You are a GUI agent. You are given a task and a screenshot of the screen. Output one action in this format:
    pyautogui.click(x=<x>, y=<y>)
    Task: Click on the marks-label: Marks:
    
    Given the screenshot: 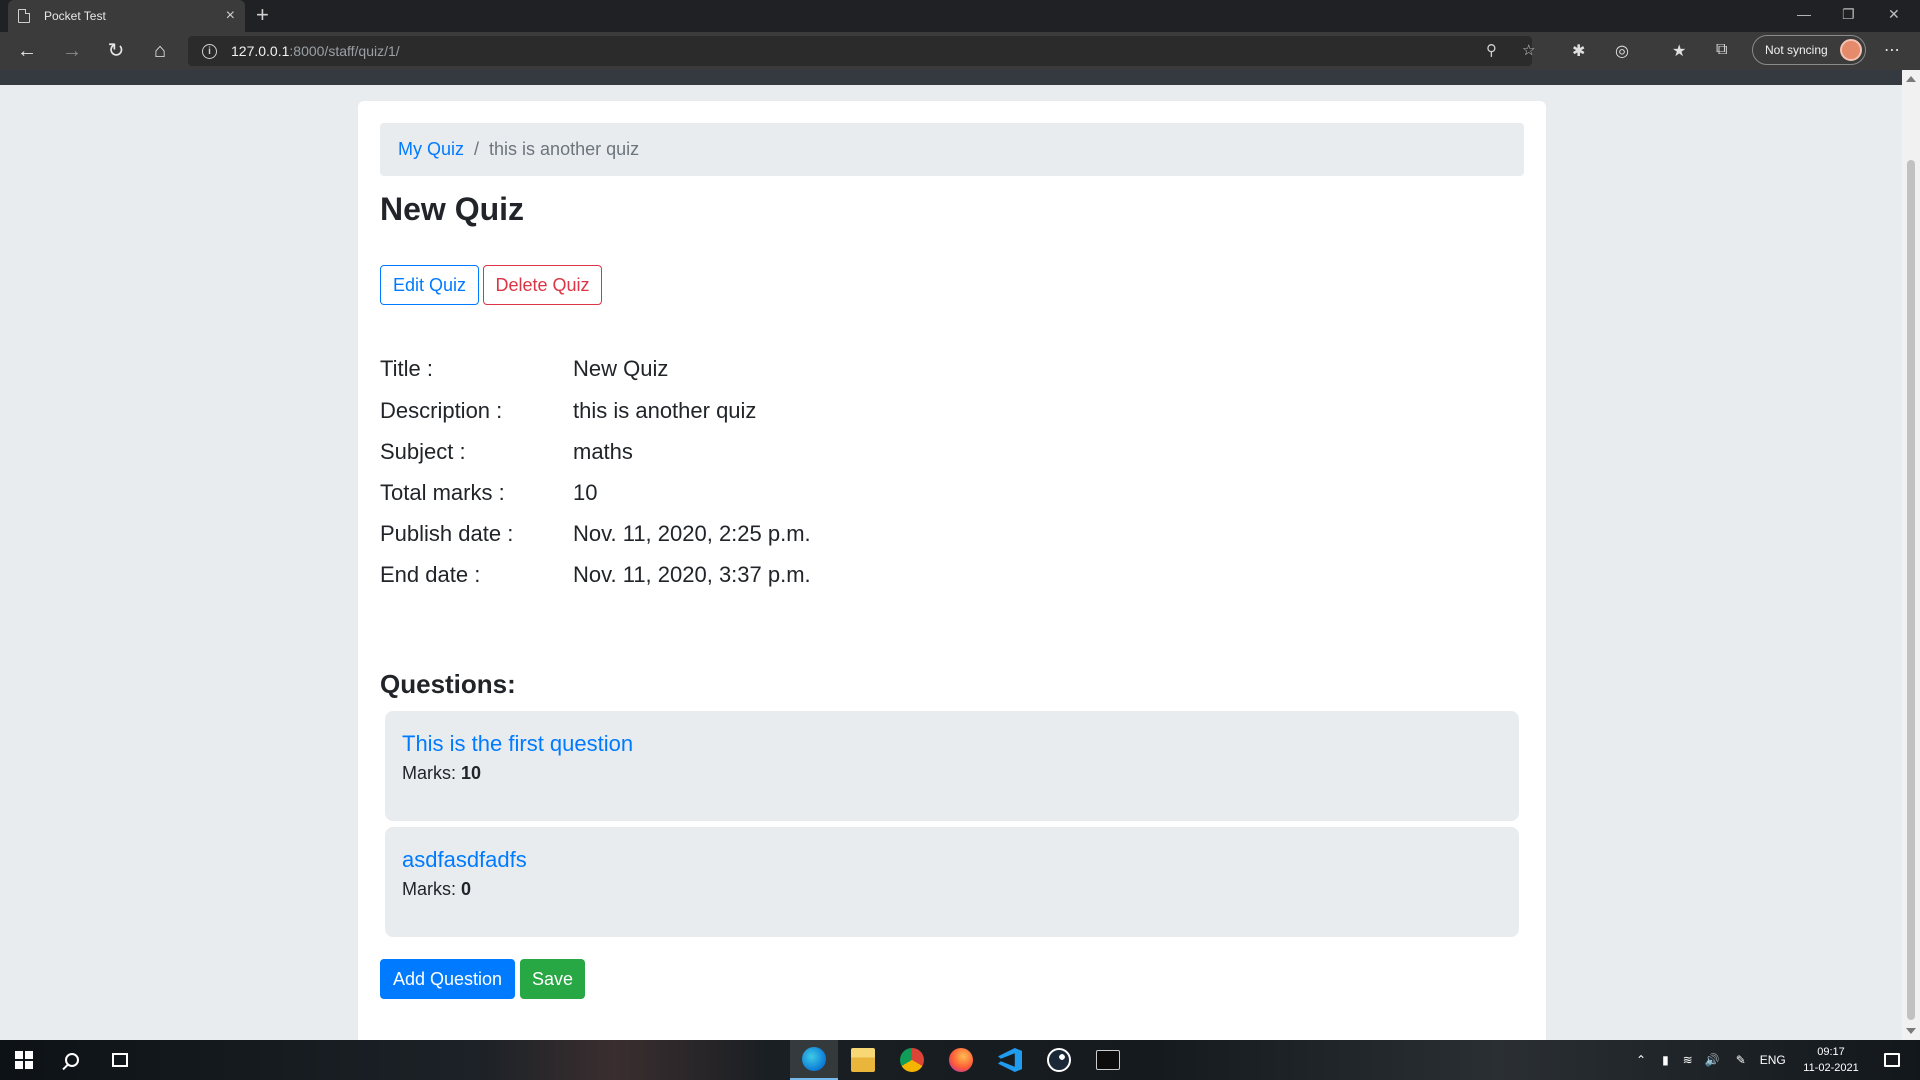 What is the action you would take?
    pyautogui.click(x=429, y=889)
    